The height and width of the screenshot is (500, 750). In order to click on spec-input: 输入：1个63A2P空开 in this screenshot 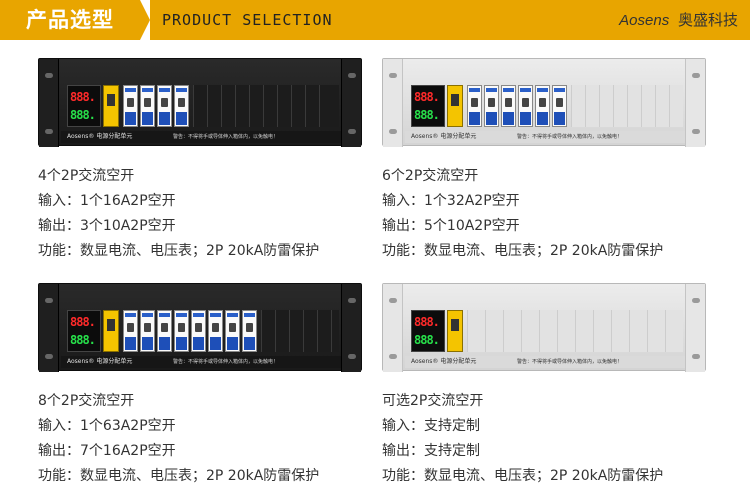, I will do `click(107, 426)`.